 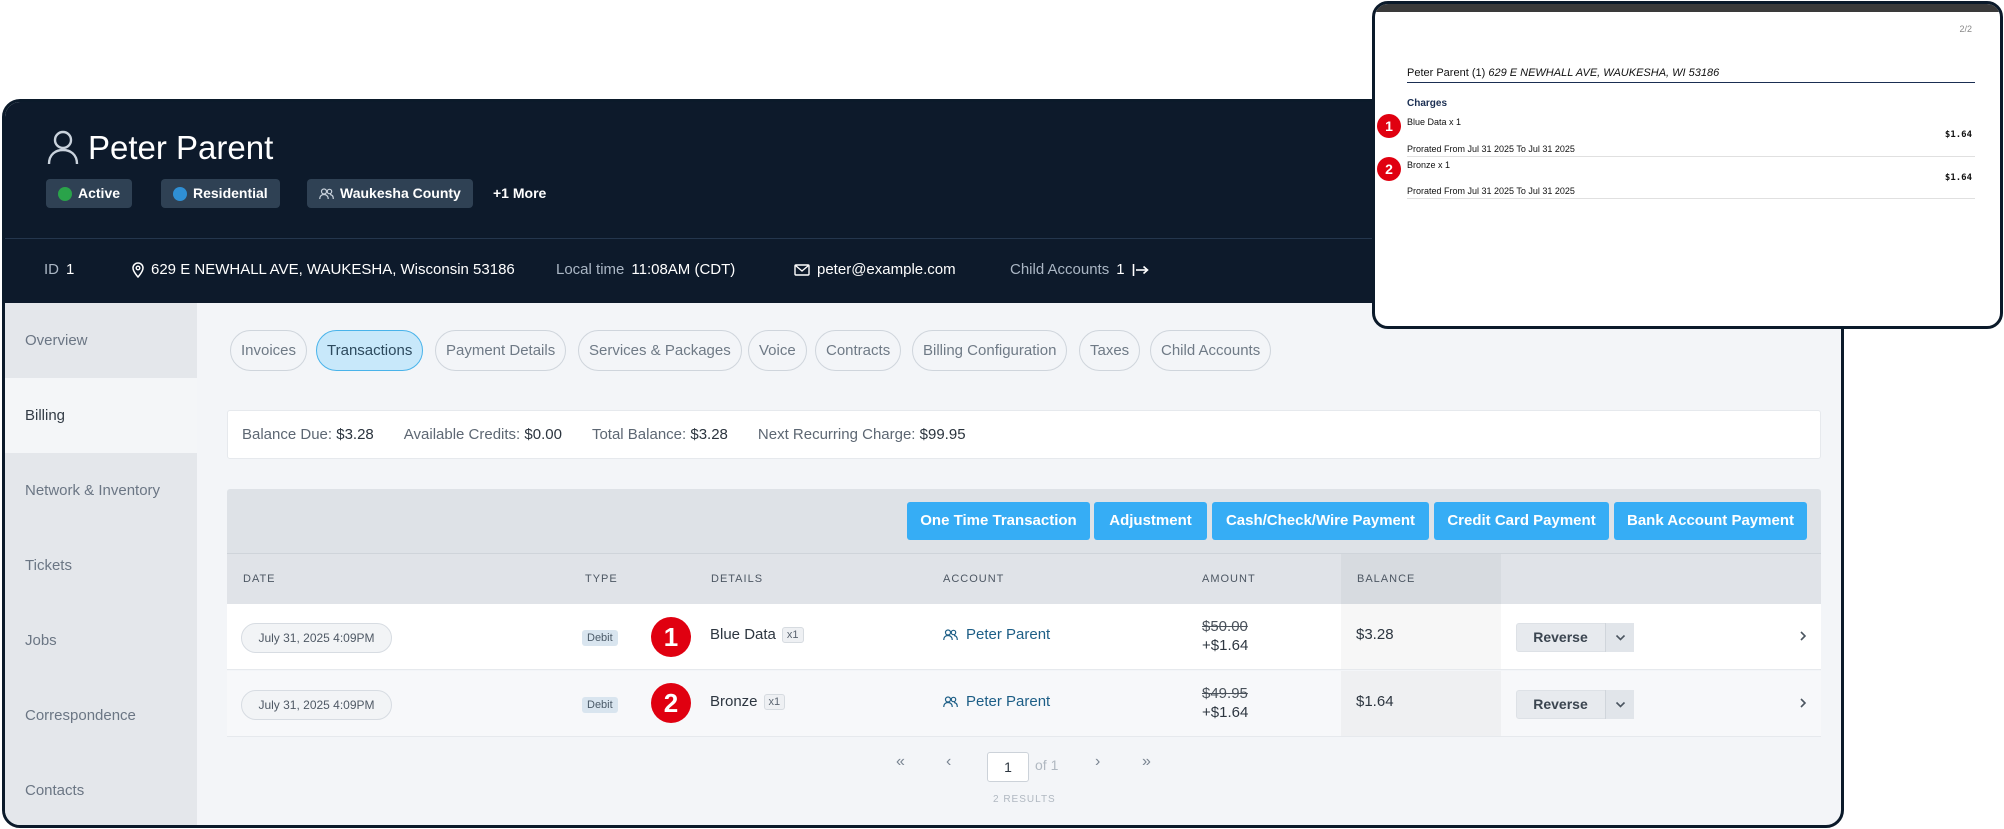 I want to click on tab-services-packages: Services & Packages, so click(x=660, y=350).